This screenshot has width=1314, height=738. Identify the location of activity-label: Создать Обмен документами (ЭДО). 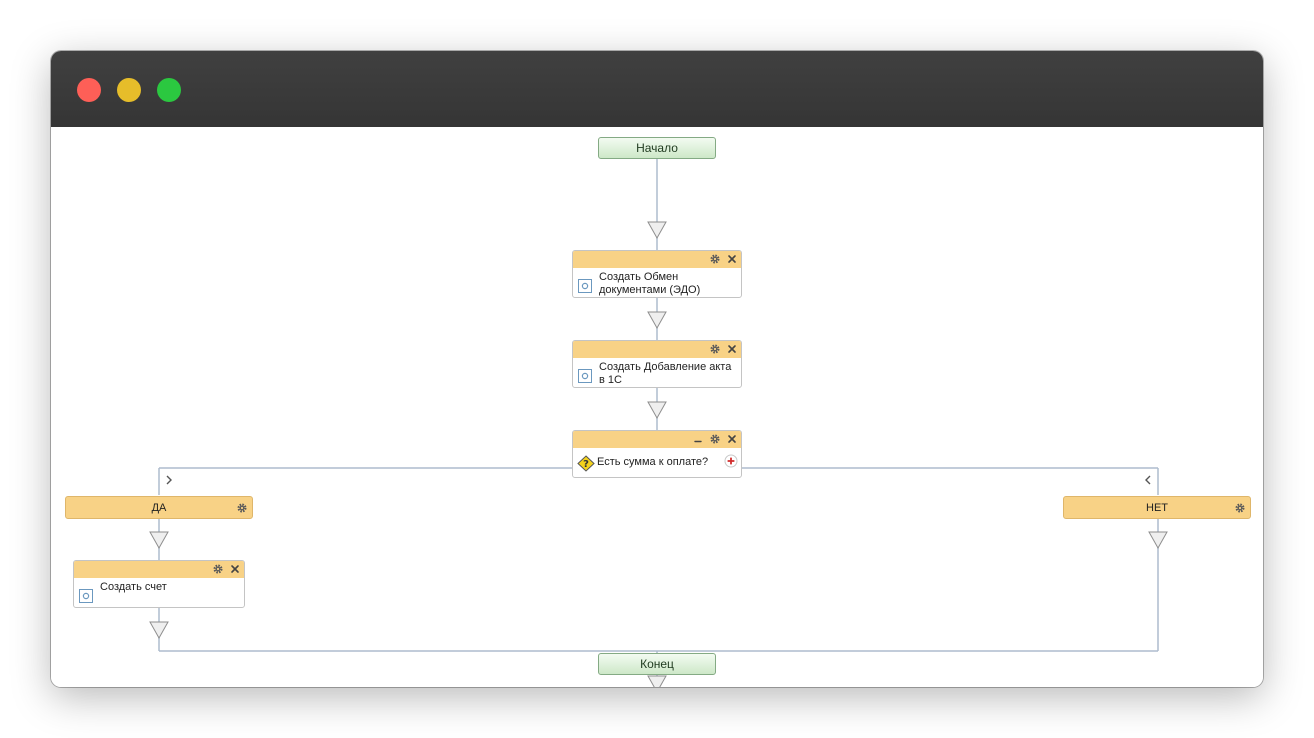
(650, 283).